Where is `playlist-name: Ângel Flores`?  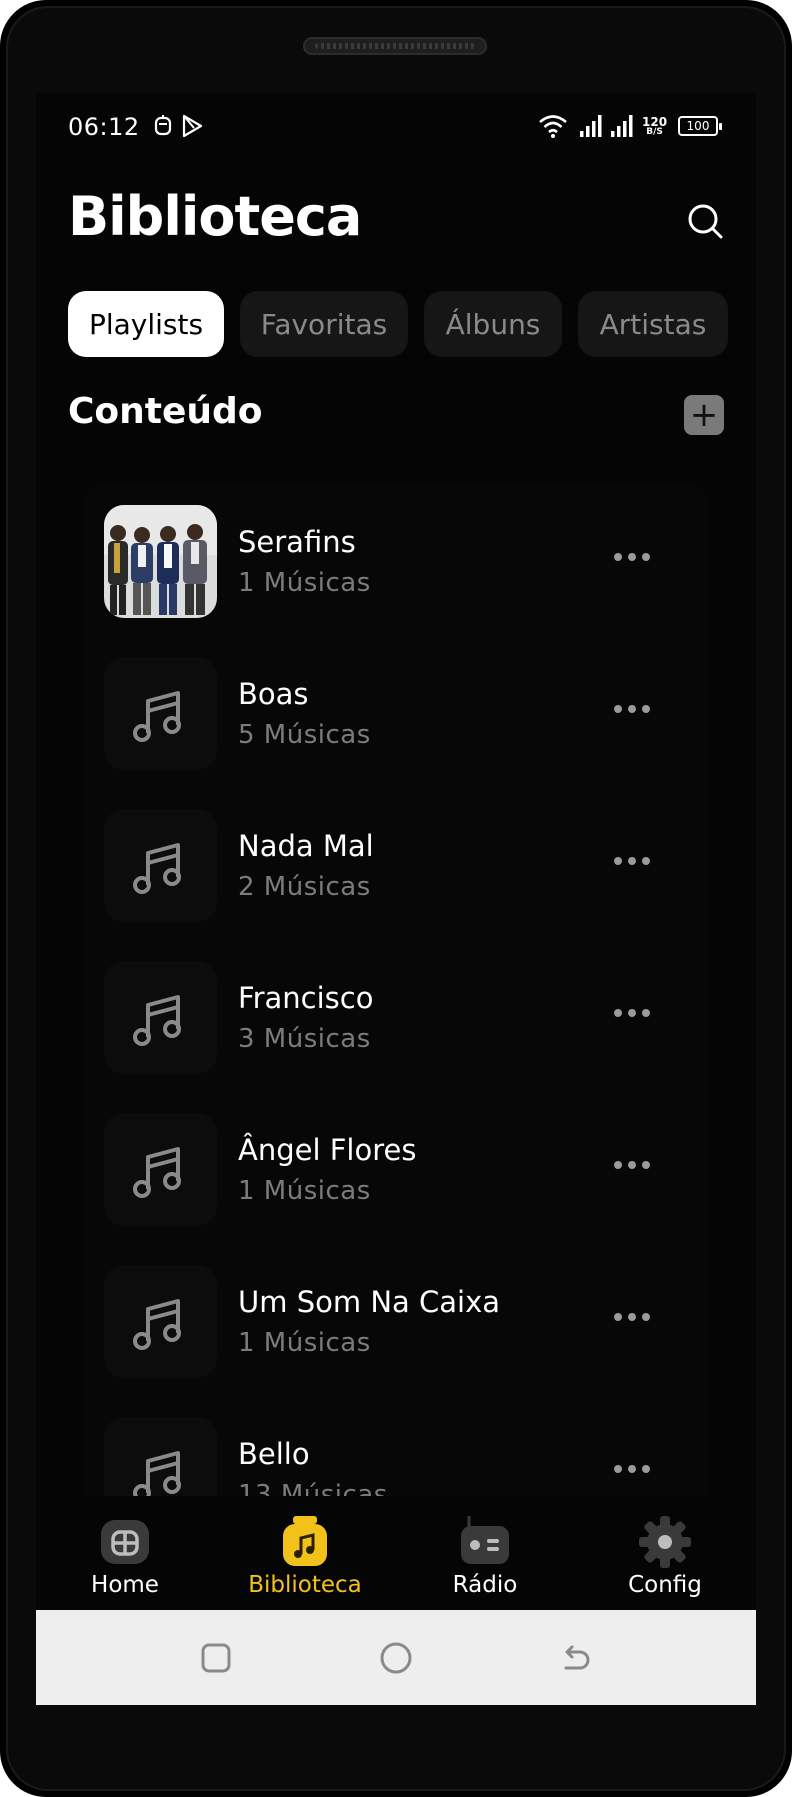
playlist-name: Ângel Flores is located at coordinates (327, 1150).